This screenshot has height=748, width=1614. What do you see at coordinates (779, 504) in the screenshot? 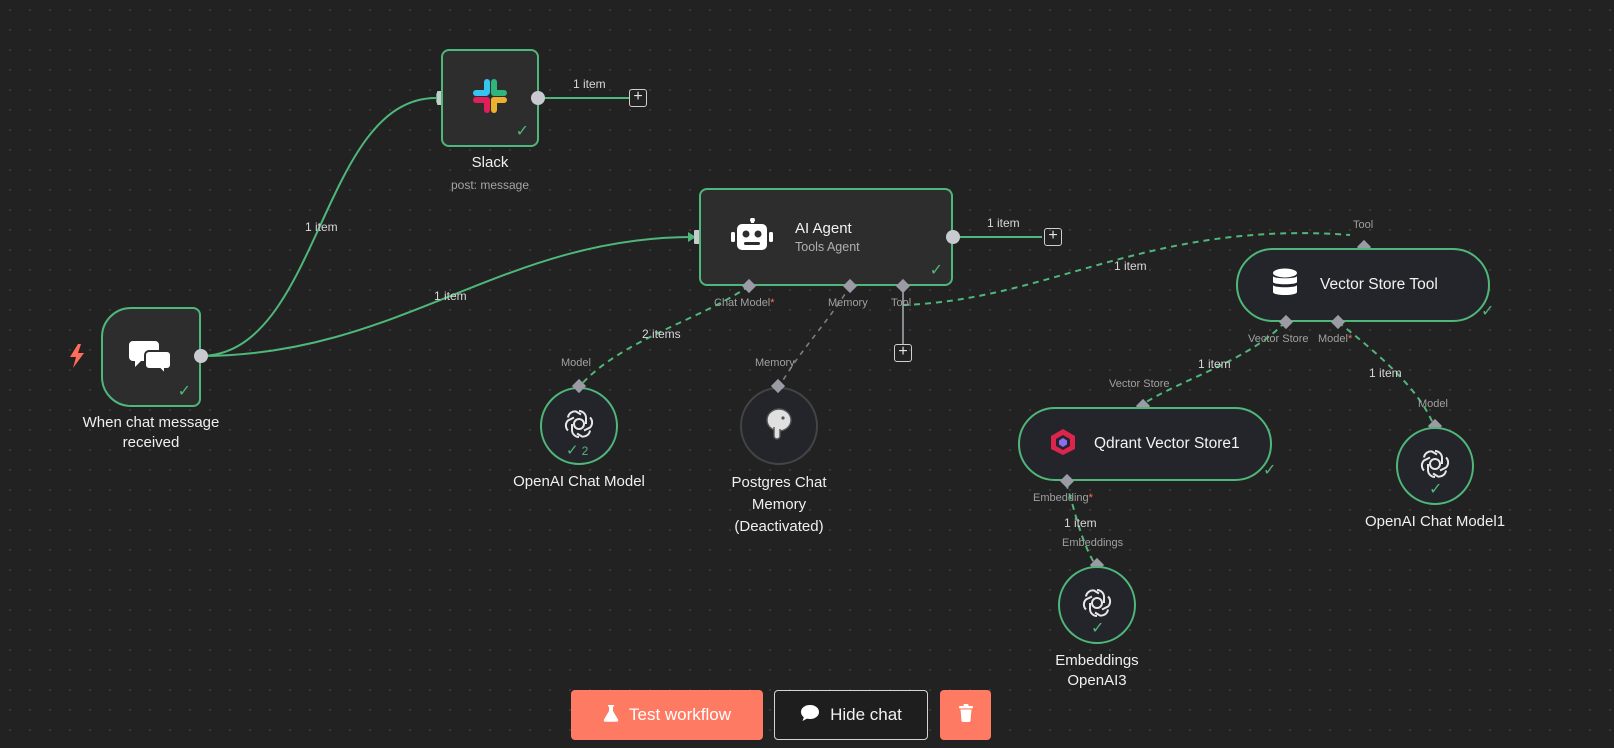
I see `postgres-title: Postgres Chat Memory (Deactivated)` at bounding box center [779, 504].